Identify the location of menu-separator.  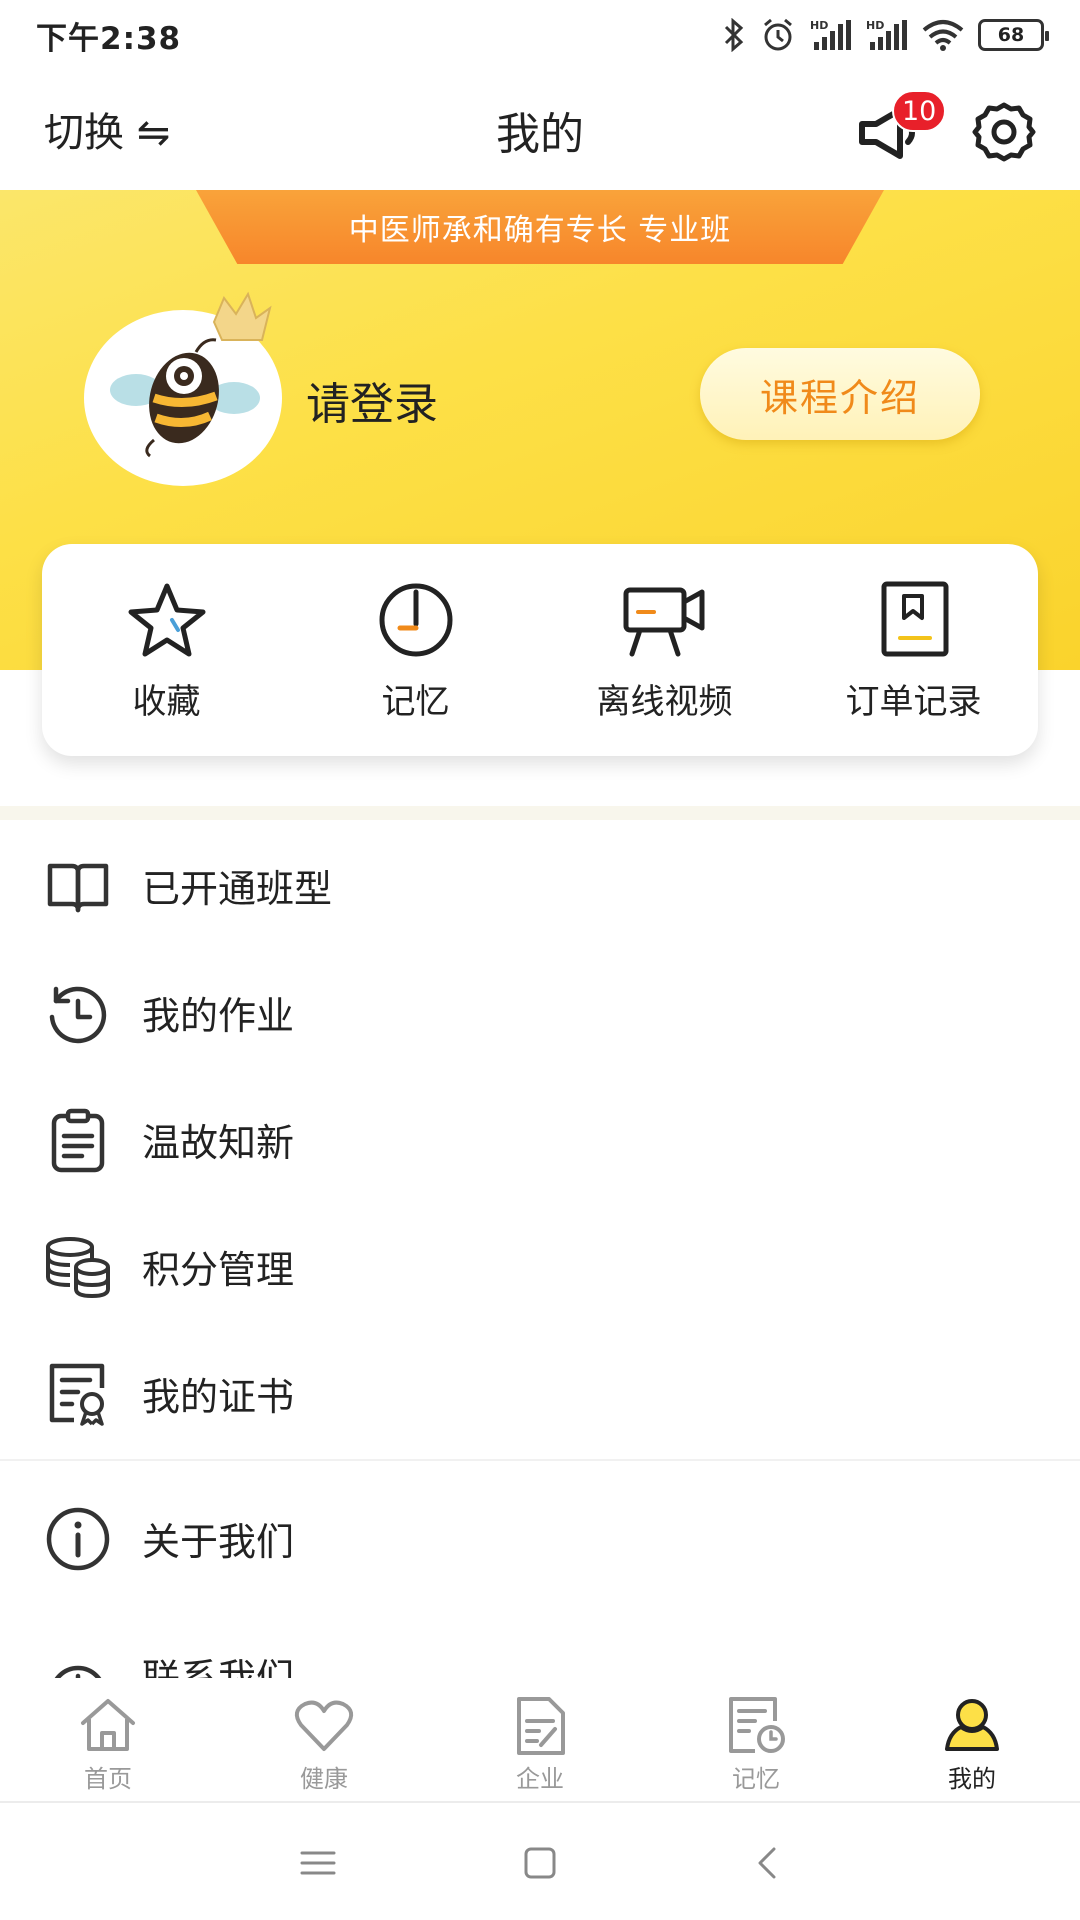
(540, 1460).